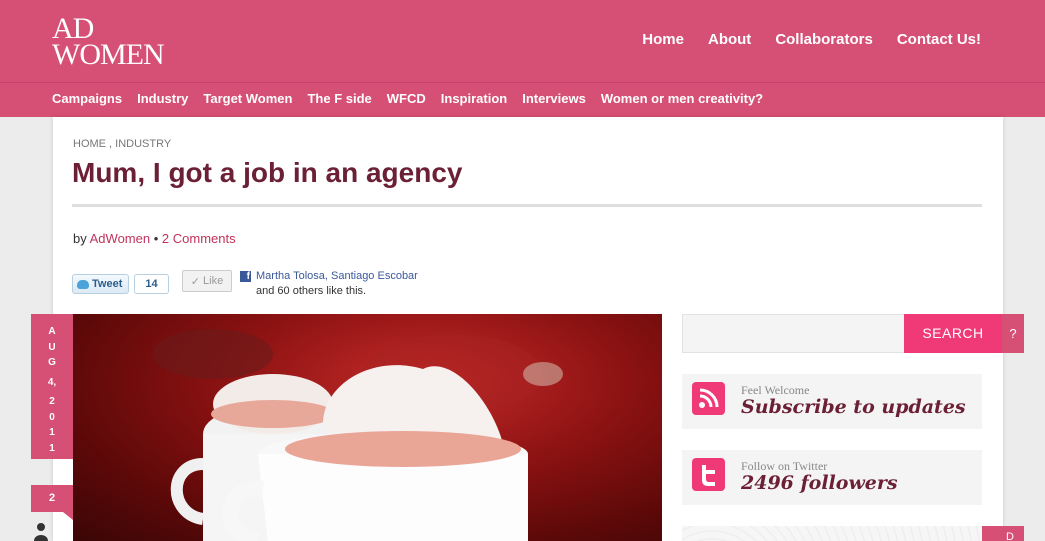  Describe the element at coordinates (151, 284) in the screenshot. I see `tweet-count: 14` at that location.